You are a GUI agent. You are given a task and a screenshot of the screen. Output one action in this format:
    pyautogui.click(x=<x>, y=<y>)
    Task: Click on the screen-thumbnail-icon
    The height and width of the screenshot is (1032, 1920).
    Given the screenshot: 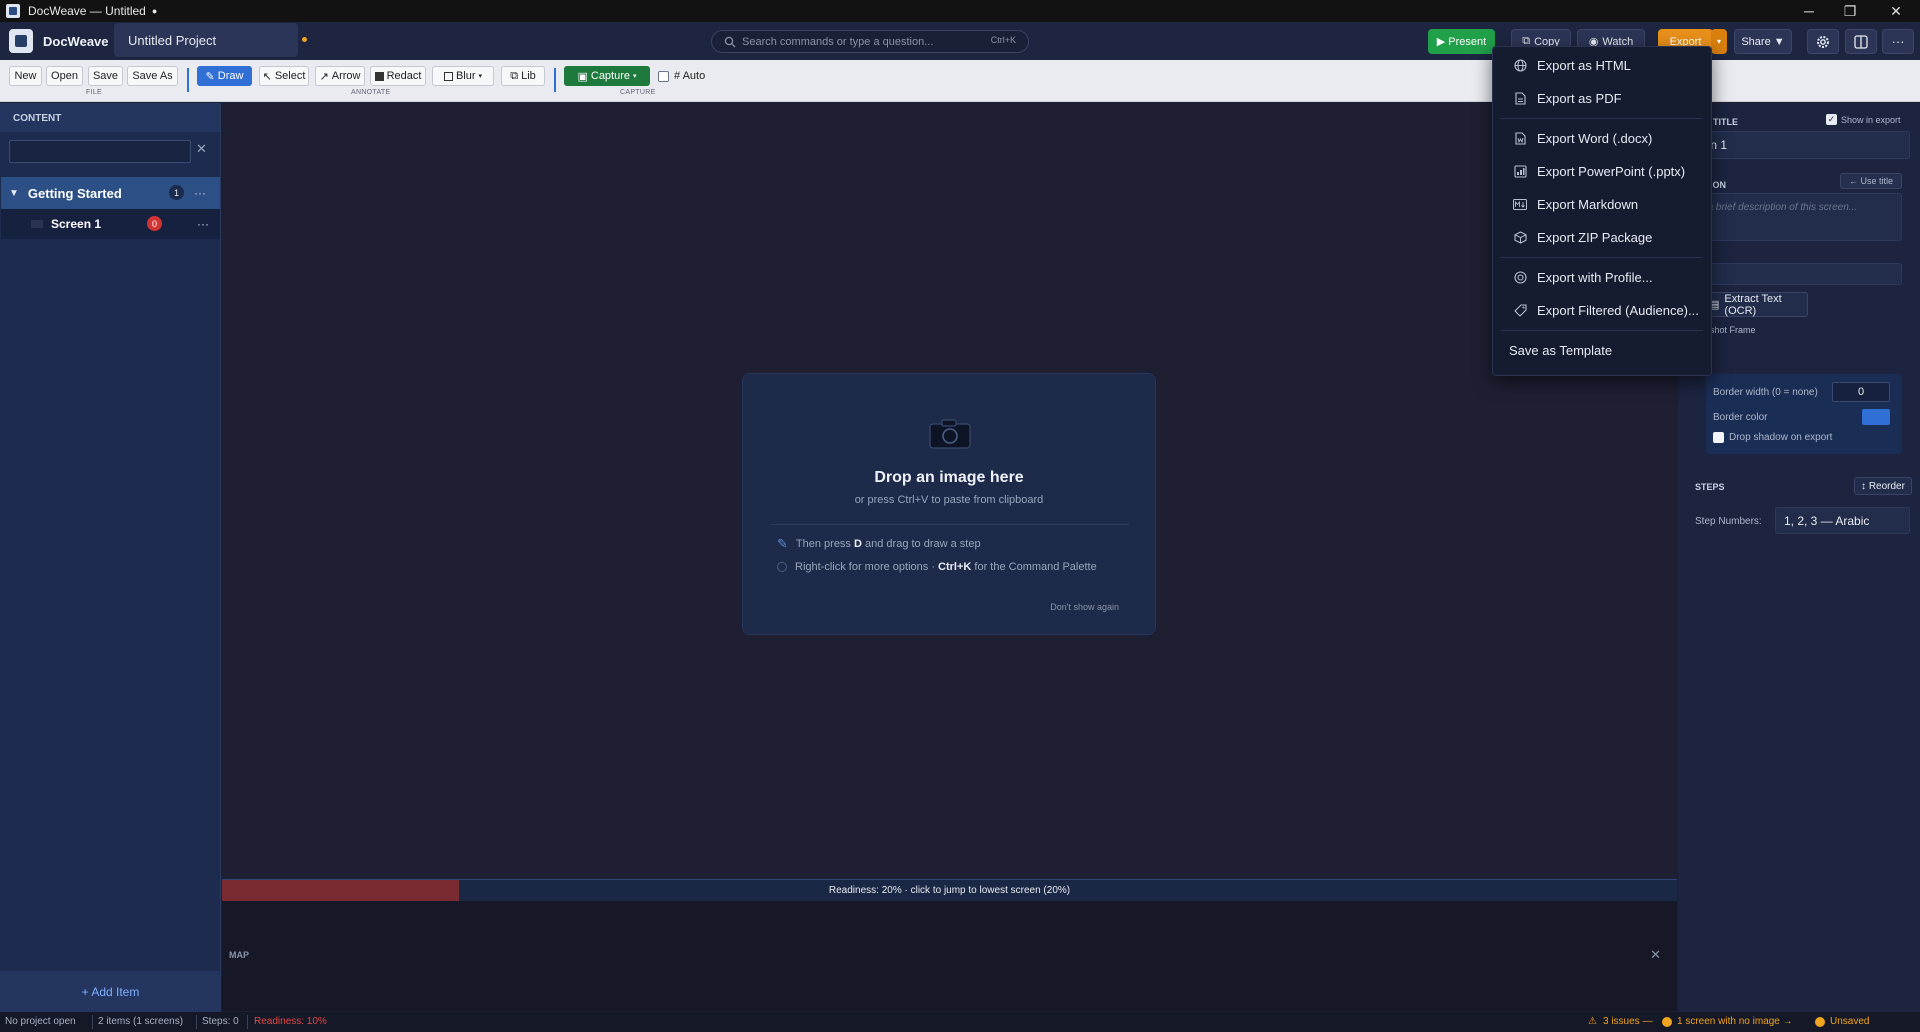 What is the action you would take?
    pyautogui.click(x=37, y=224)
    